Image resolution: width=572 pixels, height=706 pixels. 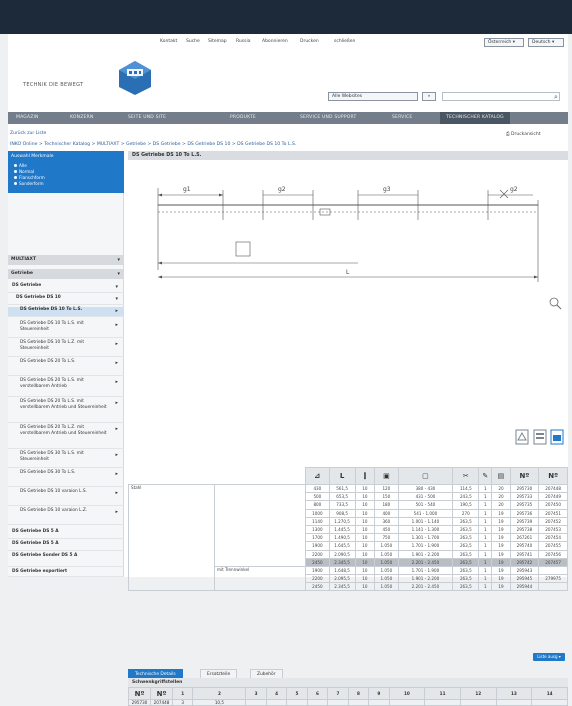 I want to click on language-select: Deutsch ▾, so click(x=546, y=42).